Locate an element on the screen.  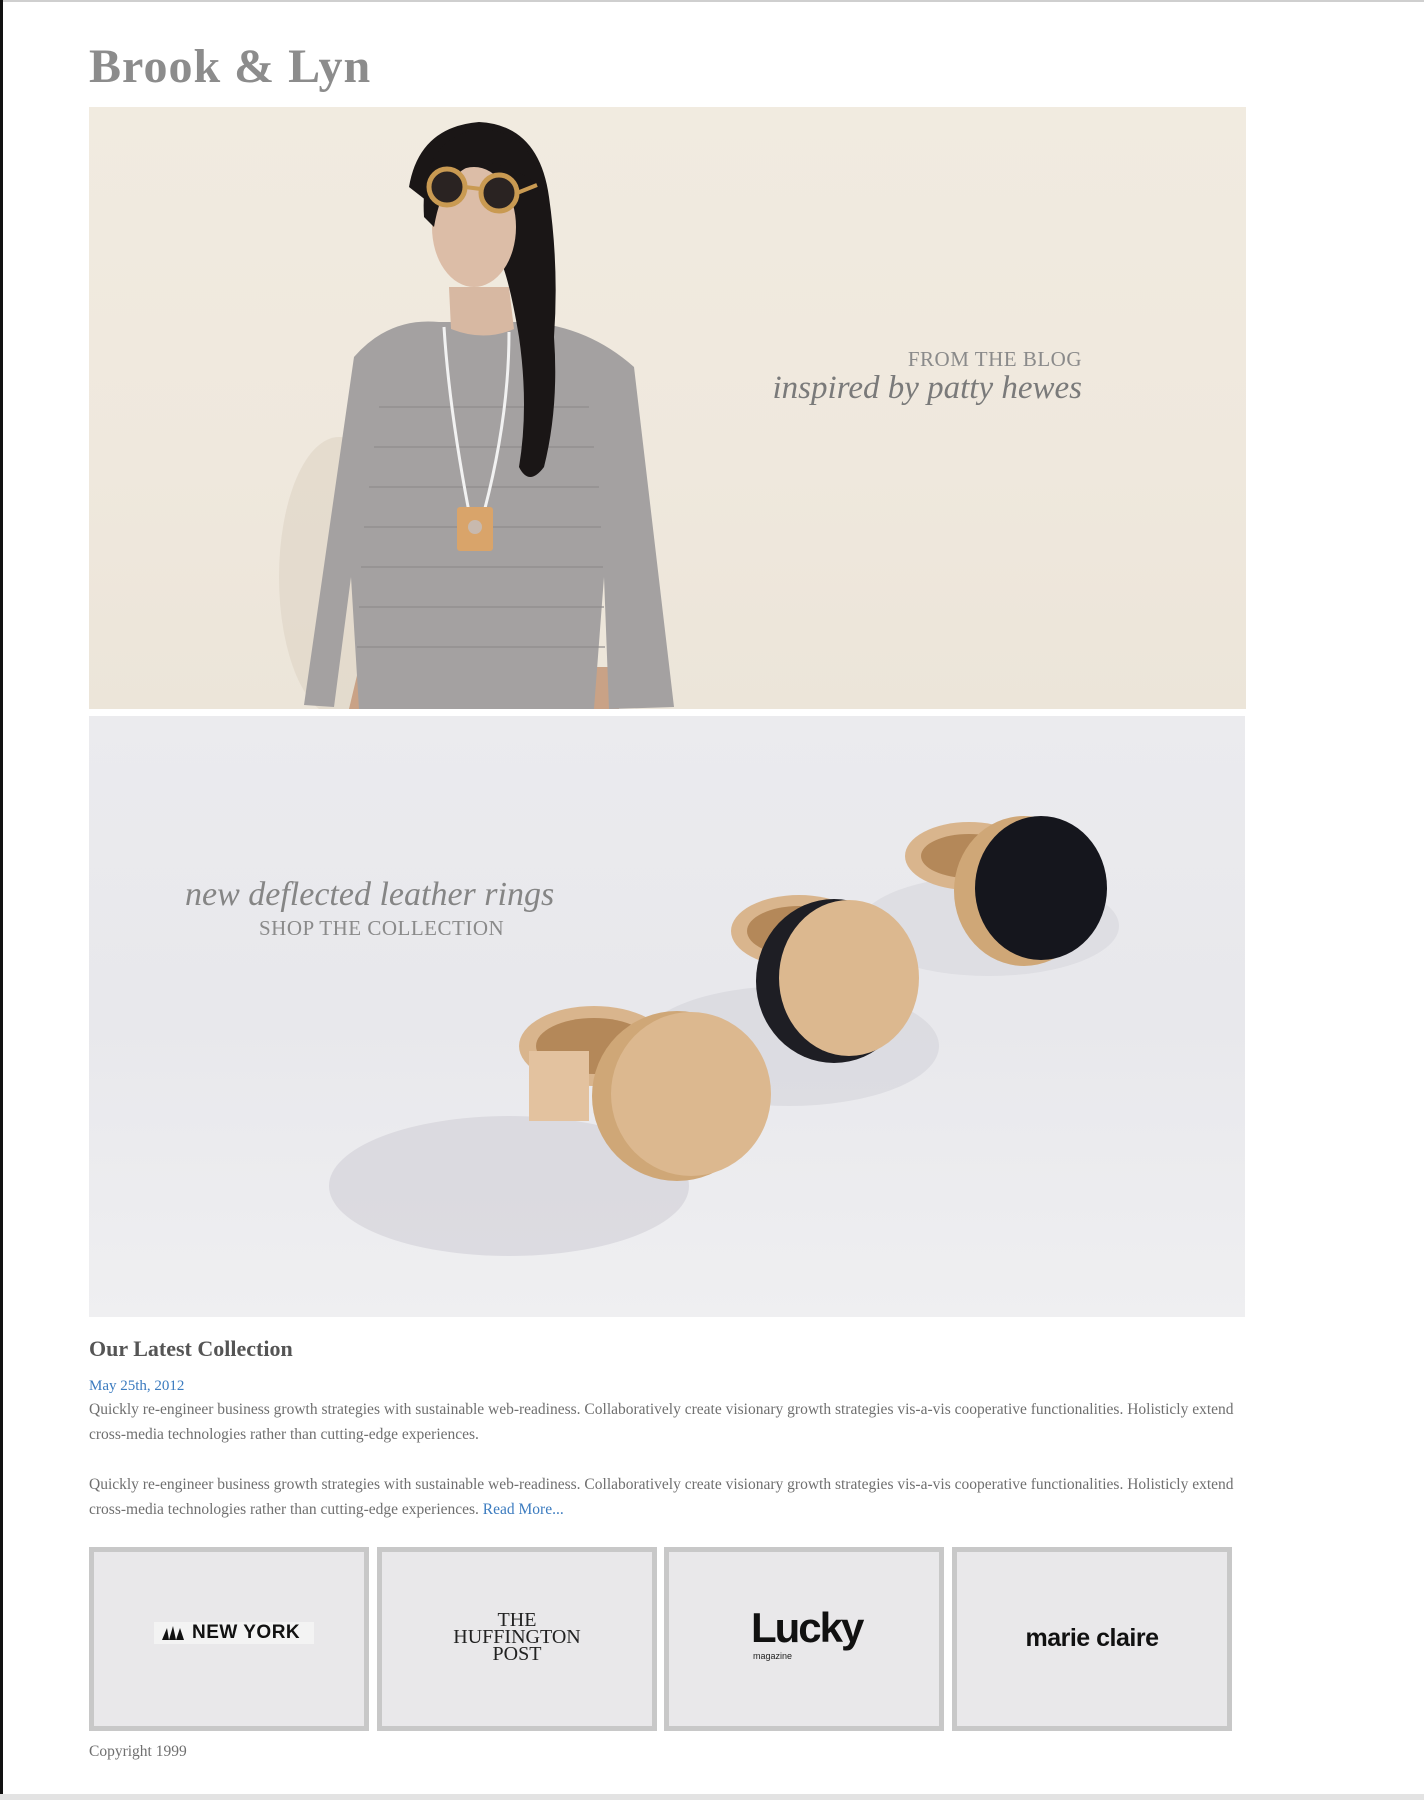
lucky-logo-subtitle: magazine is located at coordinates (773, 1656).